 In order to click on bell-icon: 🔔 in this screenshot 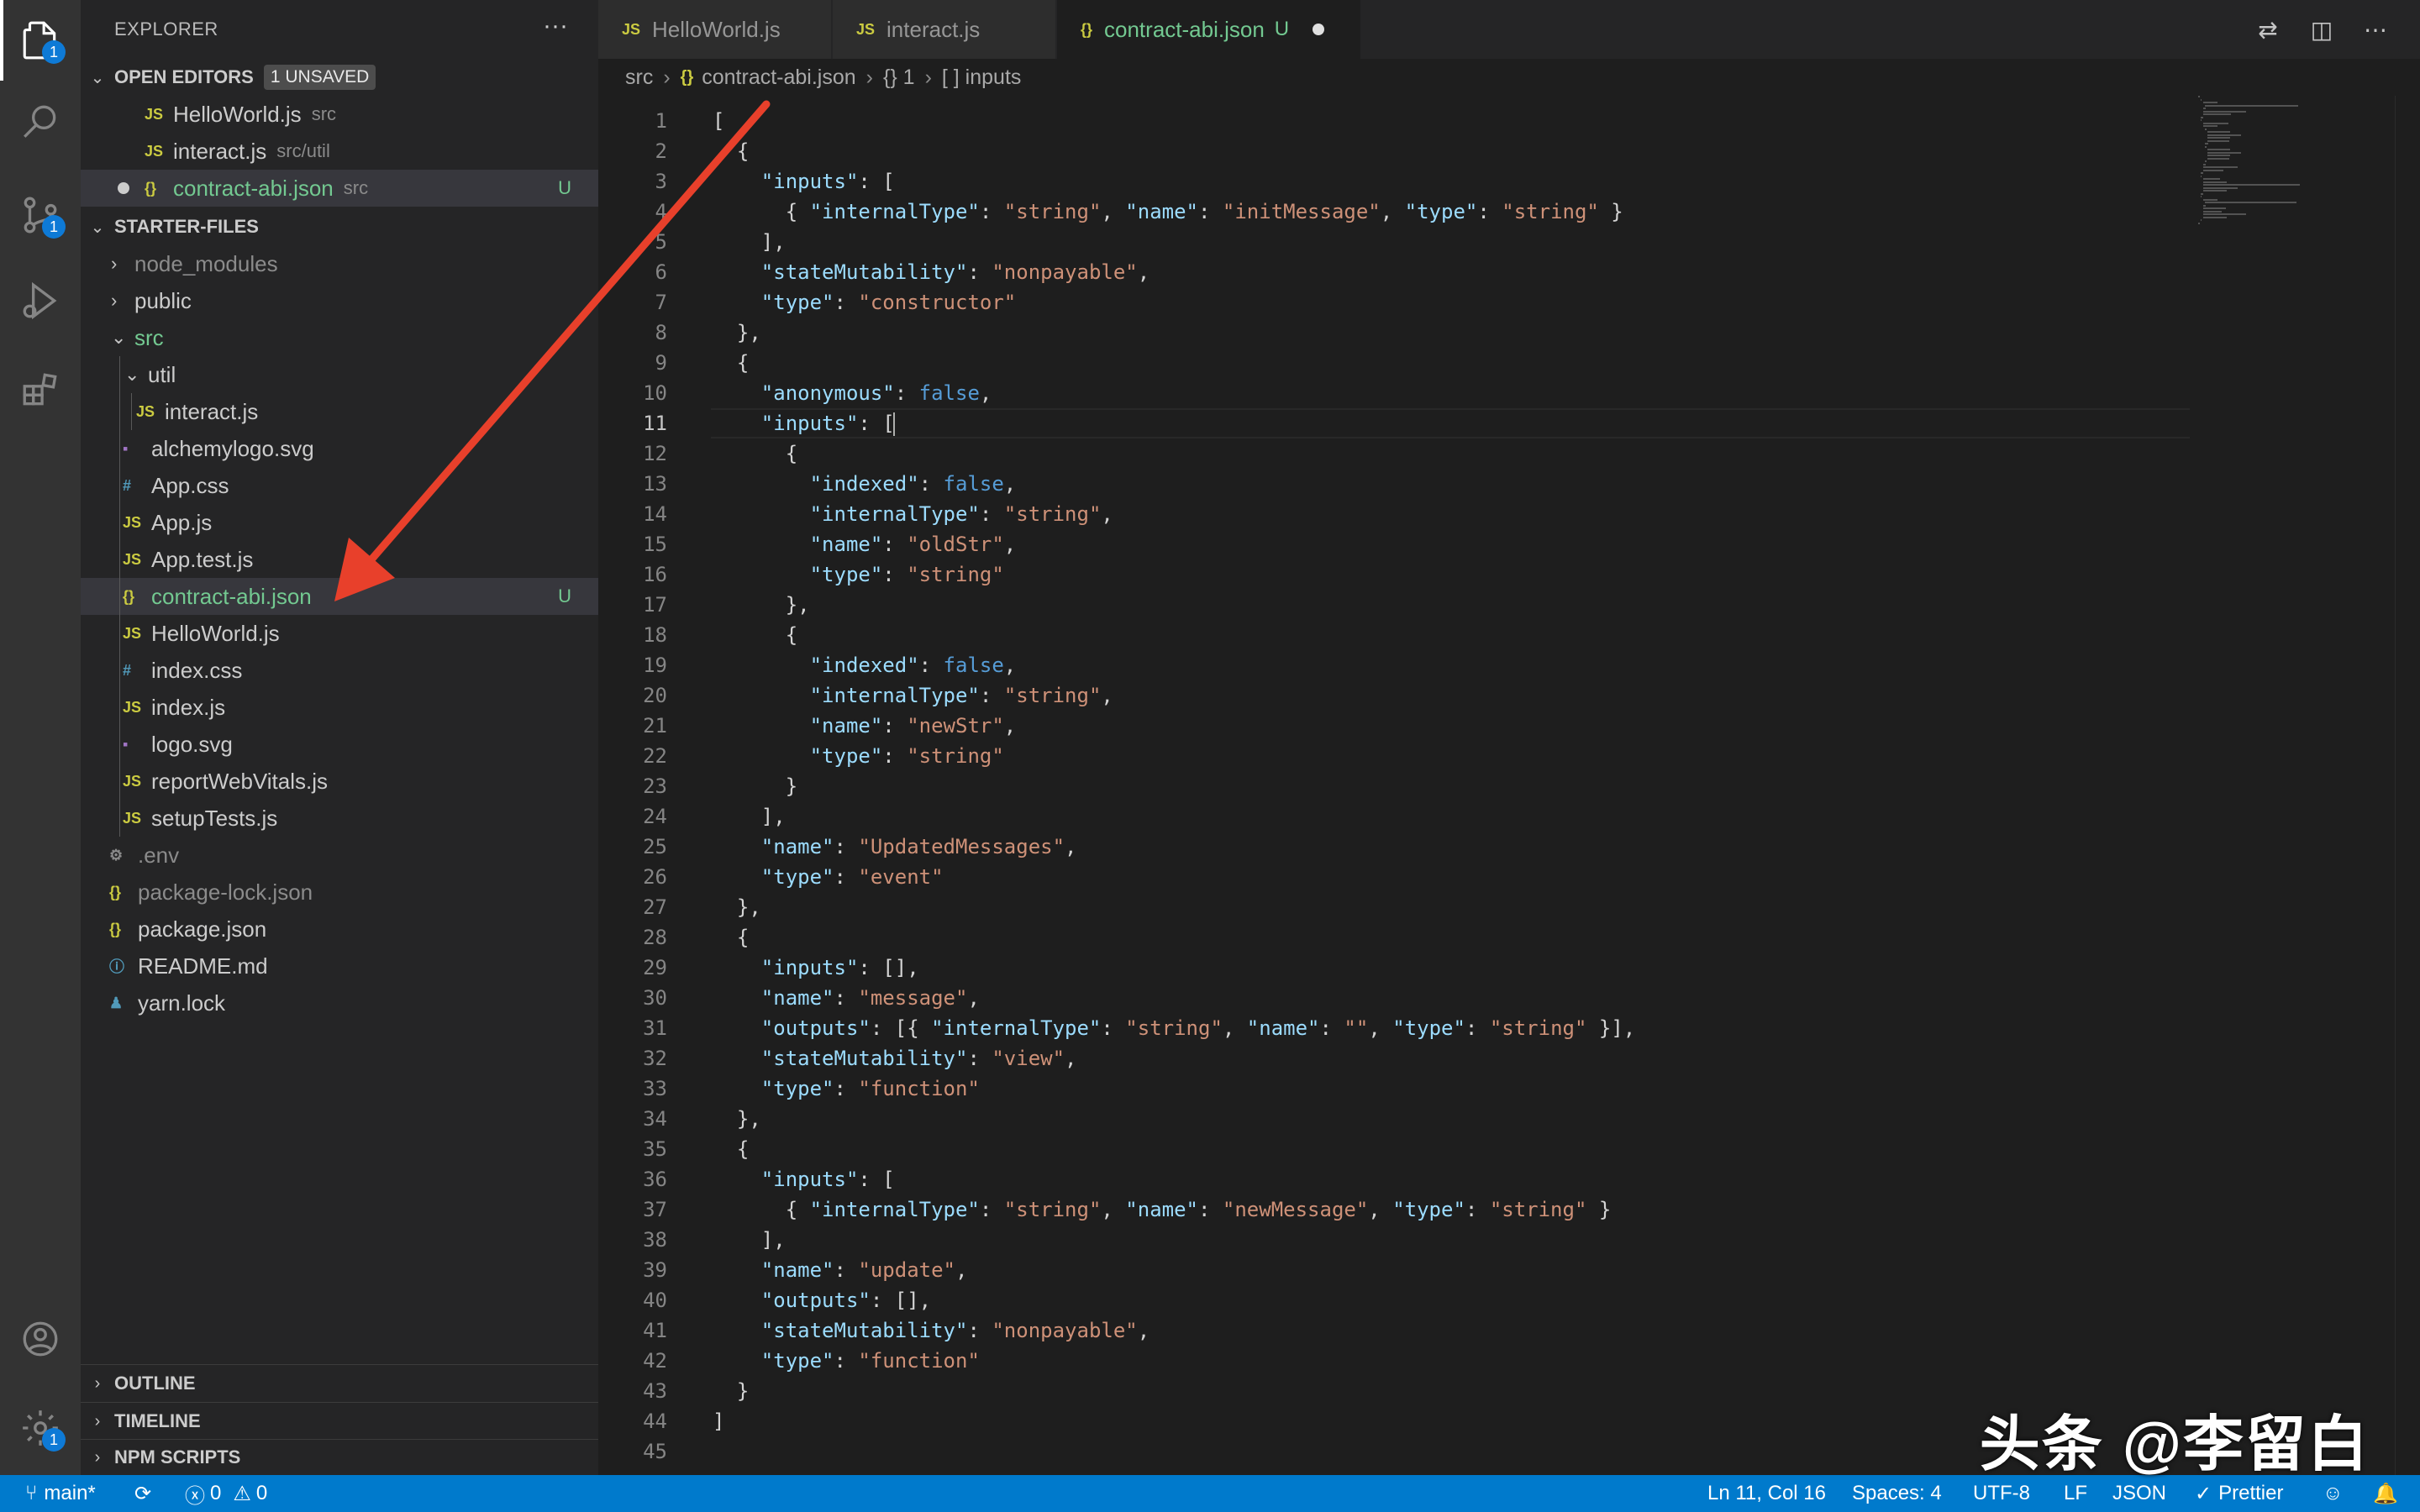, I will do `click(2386, 1493)`.